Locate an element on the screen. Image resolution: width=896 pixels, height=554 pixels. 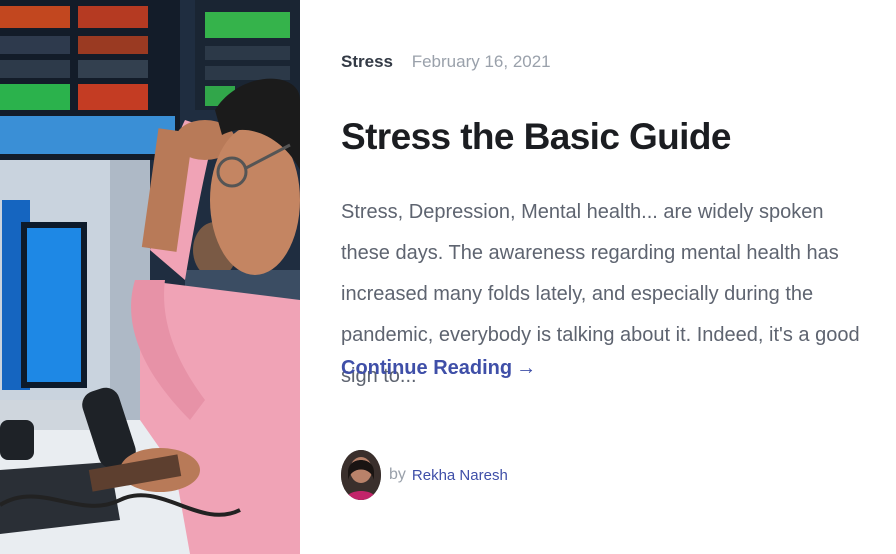
author-name-link: Rekha Naresh is located at coordinates (460, 475).